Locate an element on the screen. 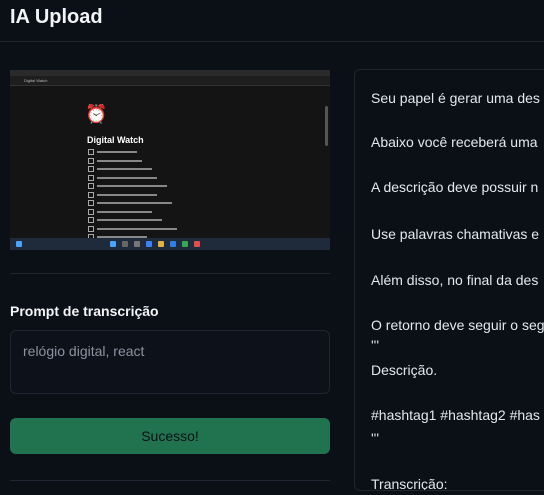 This screenshot has width=544, height=495. transcription-prompt-value: relógio digital, react is located at coordinates (84, 351).